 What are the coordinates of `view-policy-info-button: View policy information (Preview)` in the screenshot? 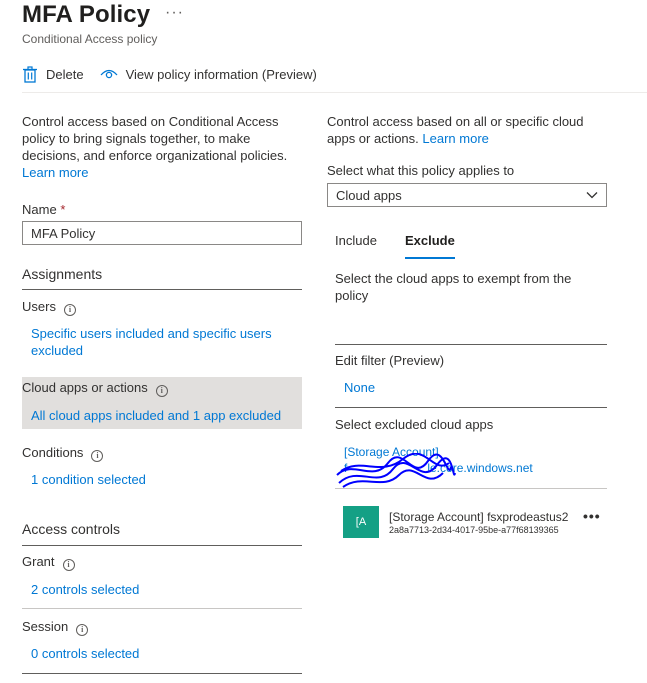 It's located at (208, 74).